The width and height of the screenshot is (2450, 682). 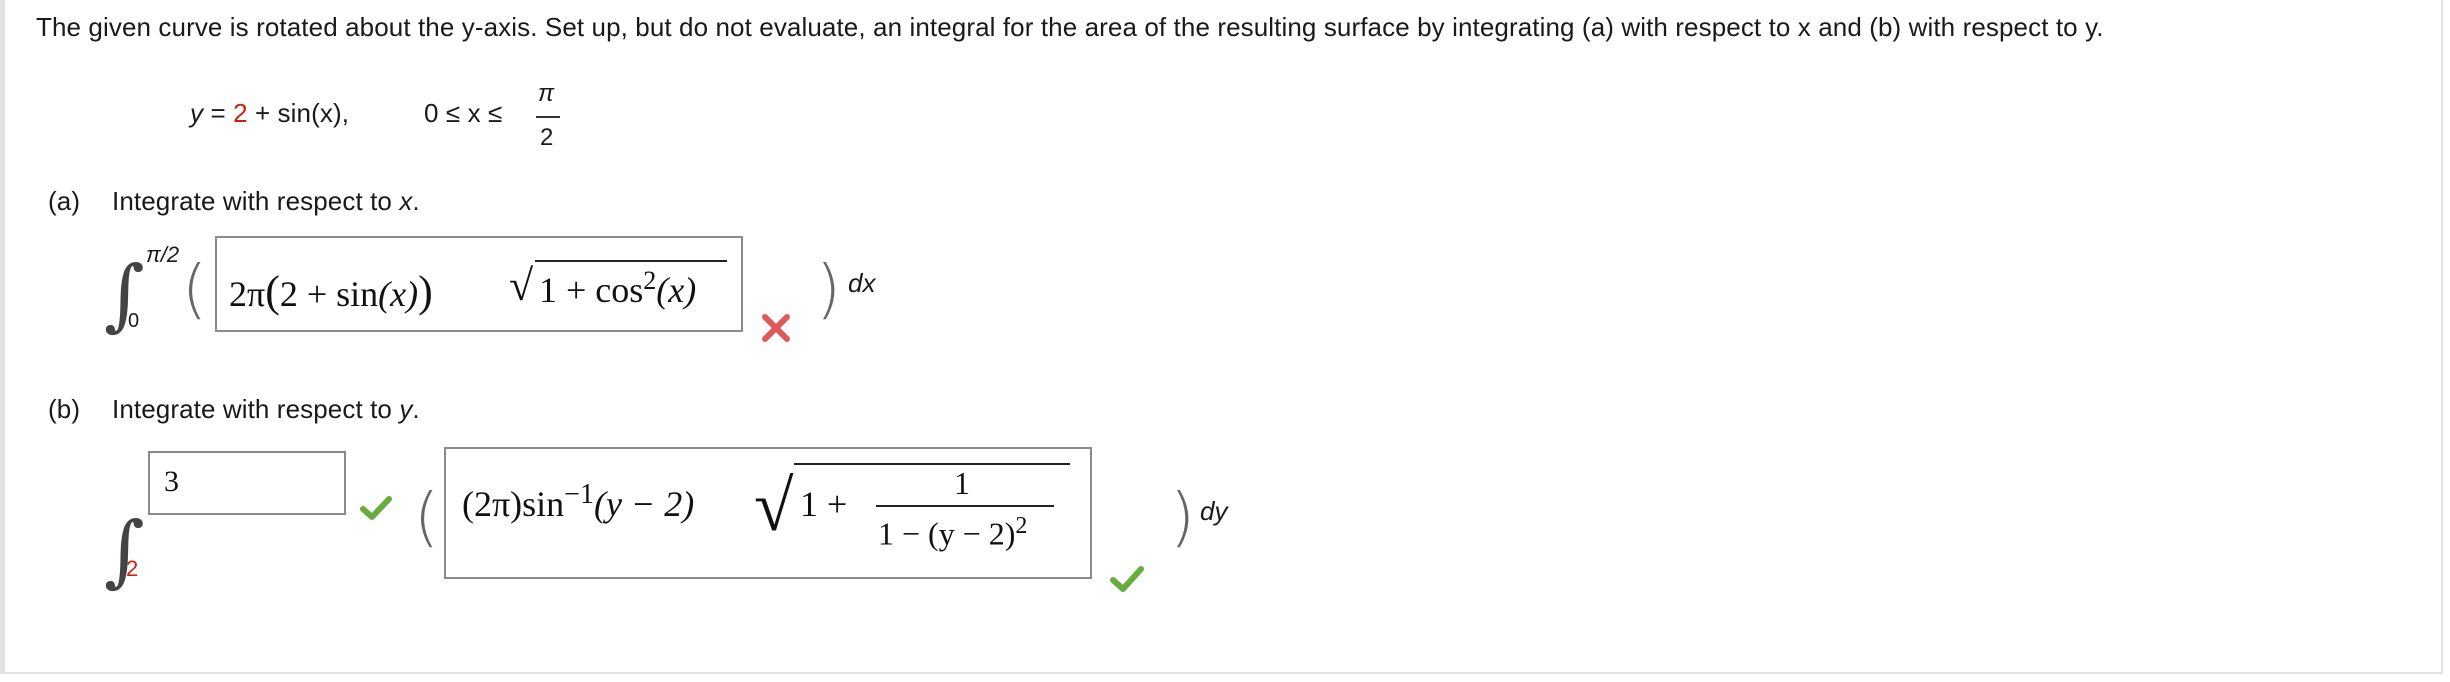 What do you see at coordinates (965, 506) in the screenshot?
I see `fraction-bar-b` at bounding box center [965, 506].